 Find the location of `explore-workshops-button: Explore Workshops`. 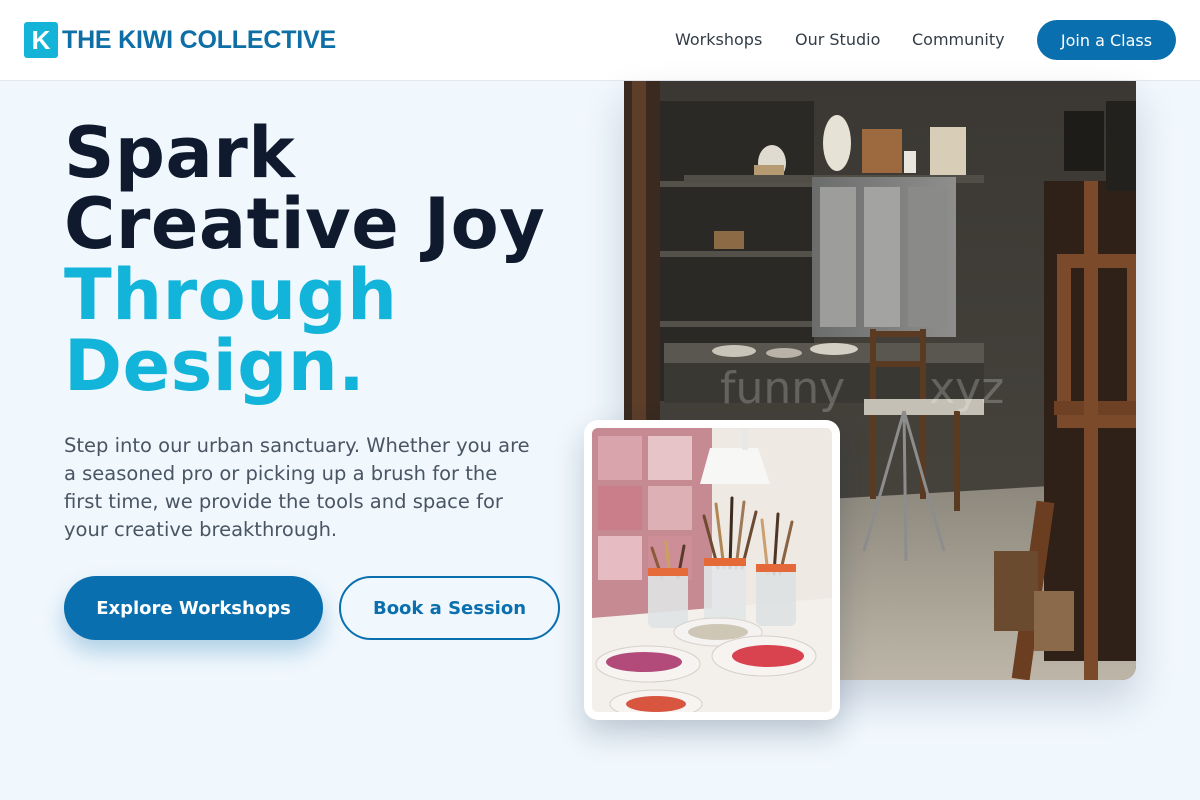

explore-workshops-button: Explore Workshops is located at coordinates (193, 608).